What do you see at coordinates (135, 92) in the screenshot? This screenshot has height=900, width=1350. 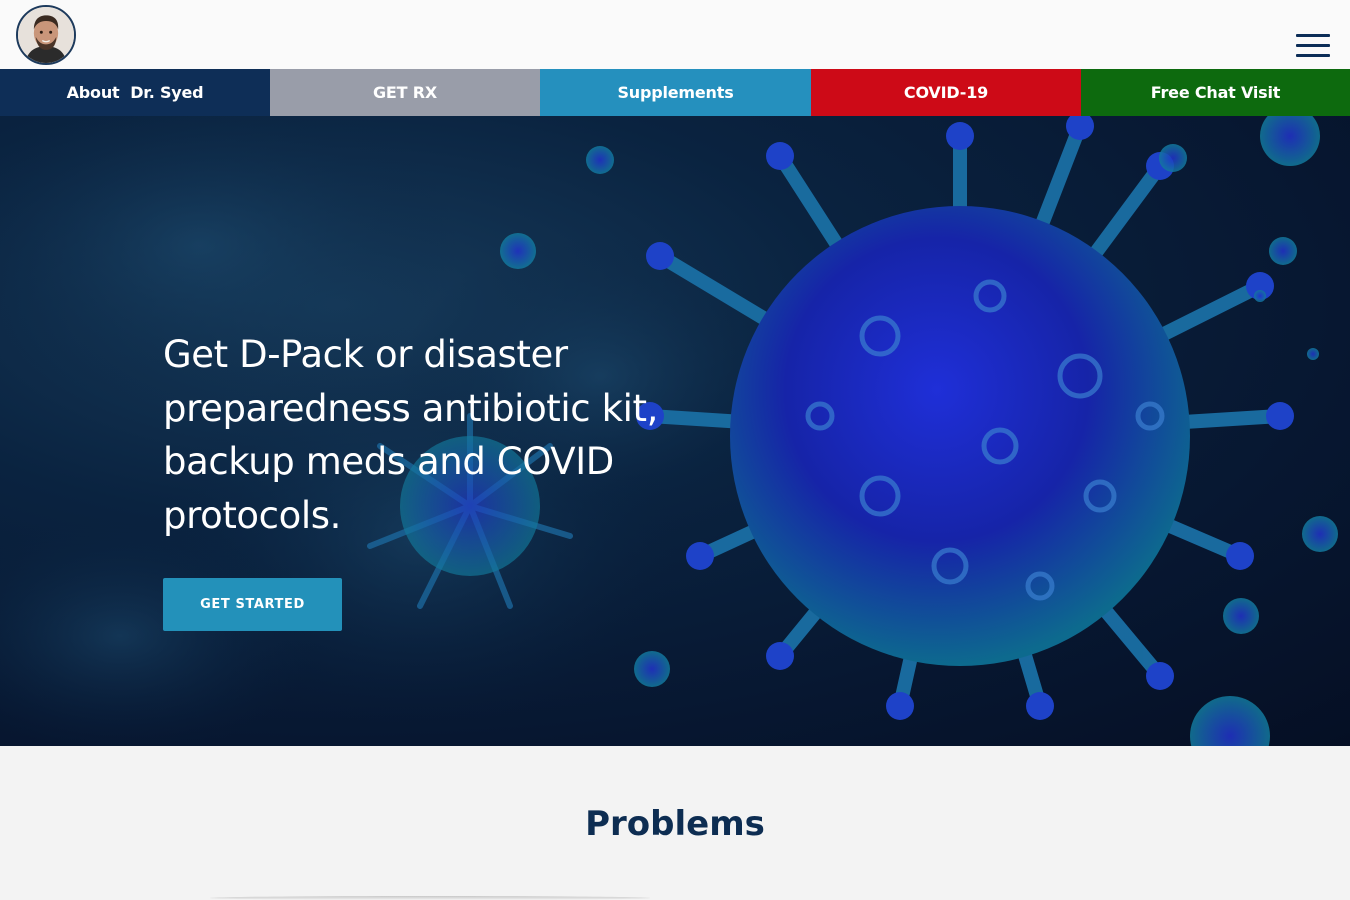 I see `nav-item-about: About Dr. Syed` at bounding box center [135, 92].